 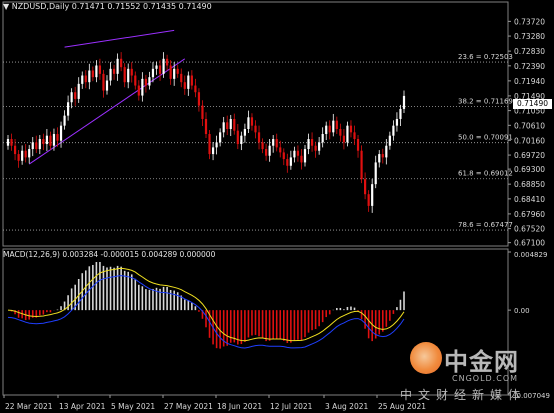 I want to click on time-tick-label: 27 May 2021, so click(x=188, y=406).